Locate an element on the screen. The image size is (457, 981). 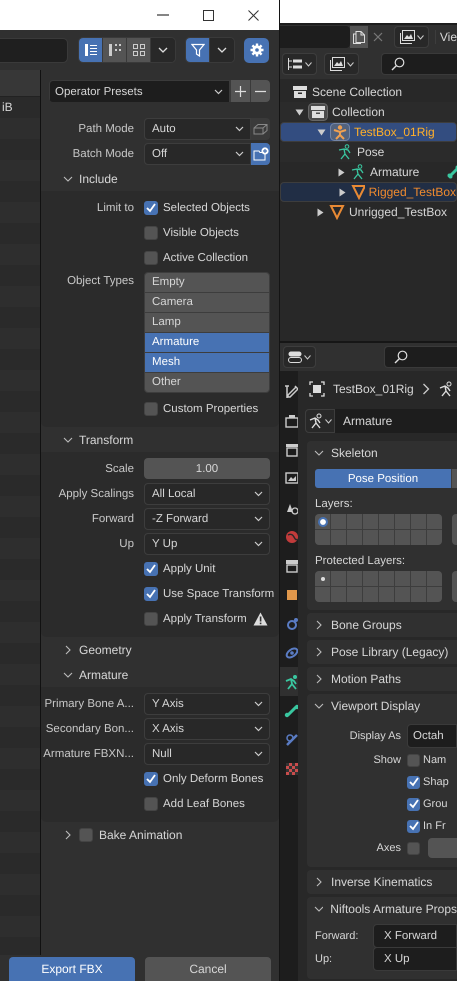
tree-item: TestBox_01Rig is located at coordinates (368, 132).